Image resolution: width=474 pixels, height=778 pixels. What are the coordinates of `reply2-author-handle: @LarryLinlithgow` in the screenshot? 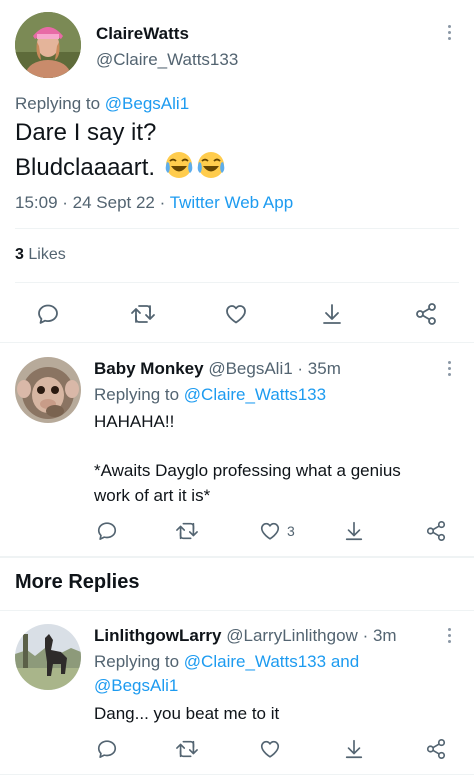 It's located at (292, 635).